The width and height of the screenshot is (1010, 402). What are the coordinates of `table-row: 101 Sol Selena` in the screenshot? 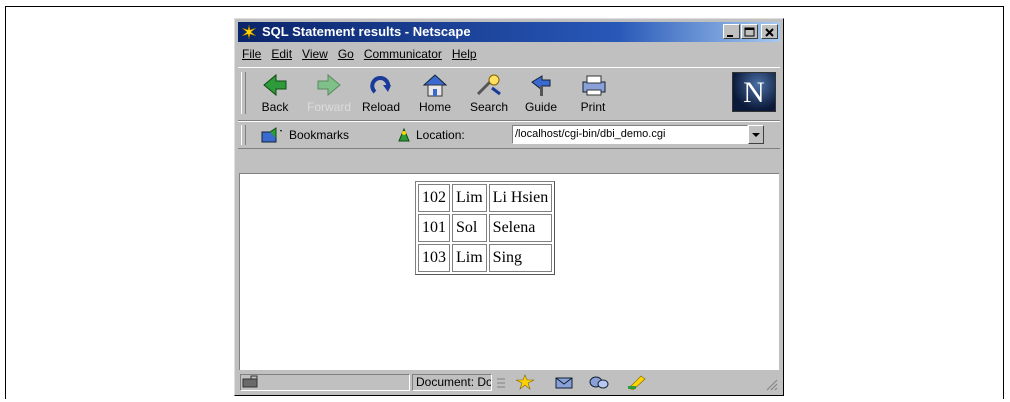 It's located at (485, 228).